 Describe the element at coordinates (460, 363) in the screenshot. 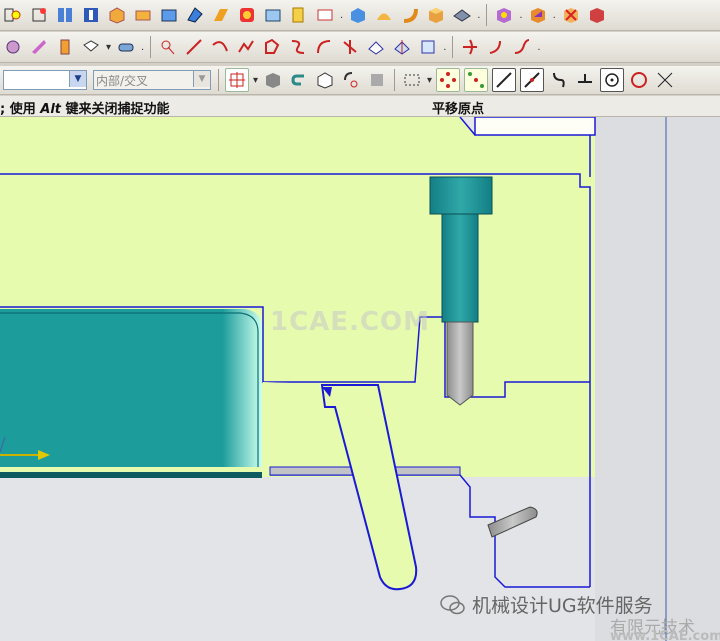

I see `ejector-pin-tip` at that location.